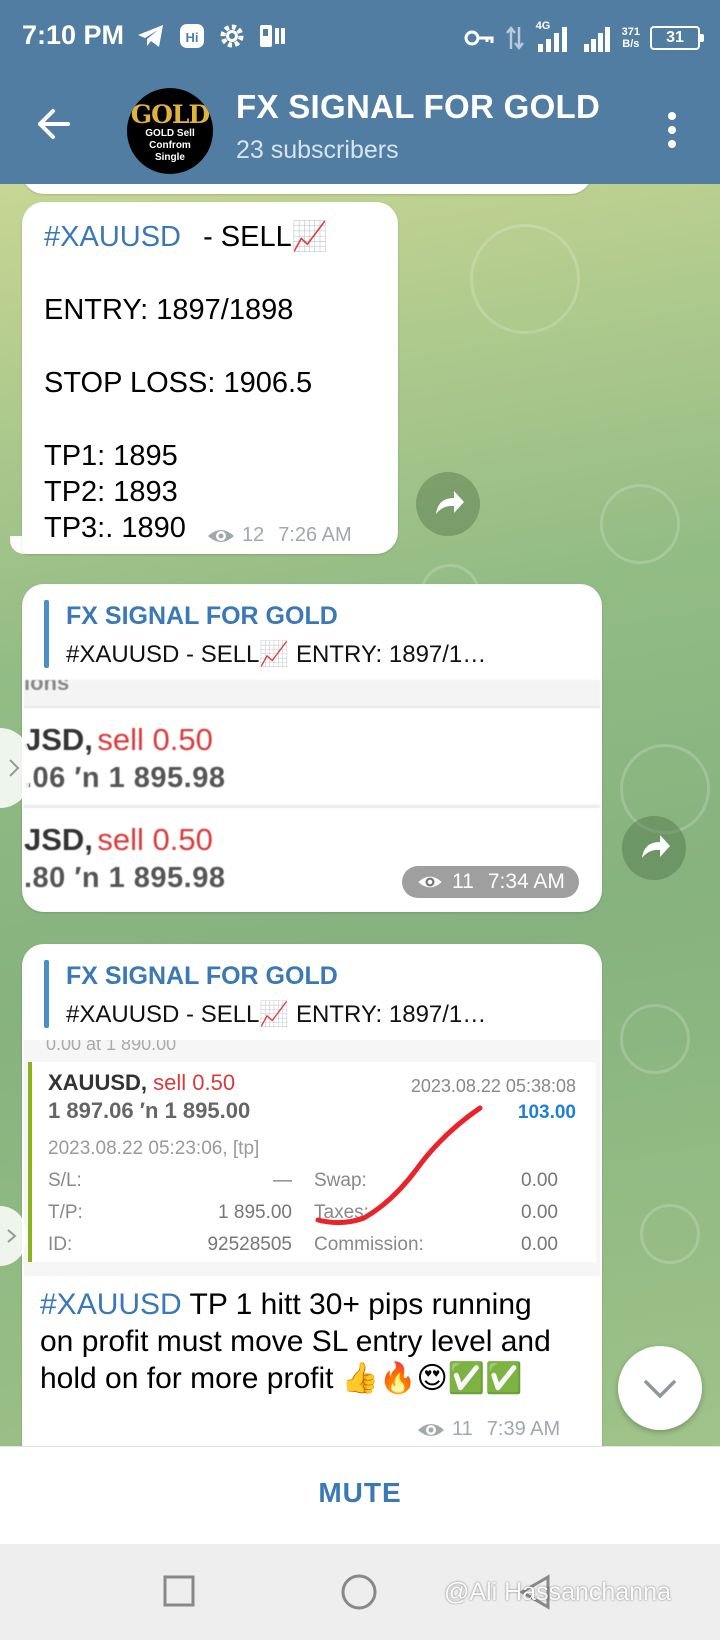 The image size is (720, 1640). What do you see at coordinates (546, 1112) in the screenshot?
I see `trade-profit: 103.00` at bounding box center [546, 1112].